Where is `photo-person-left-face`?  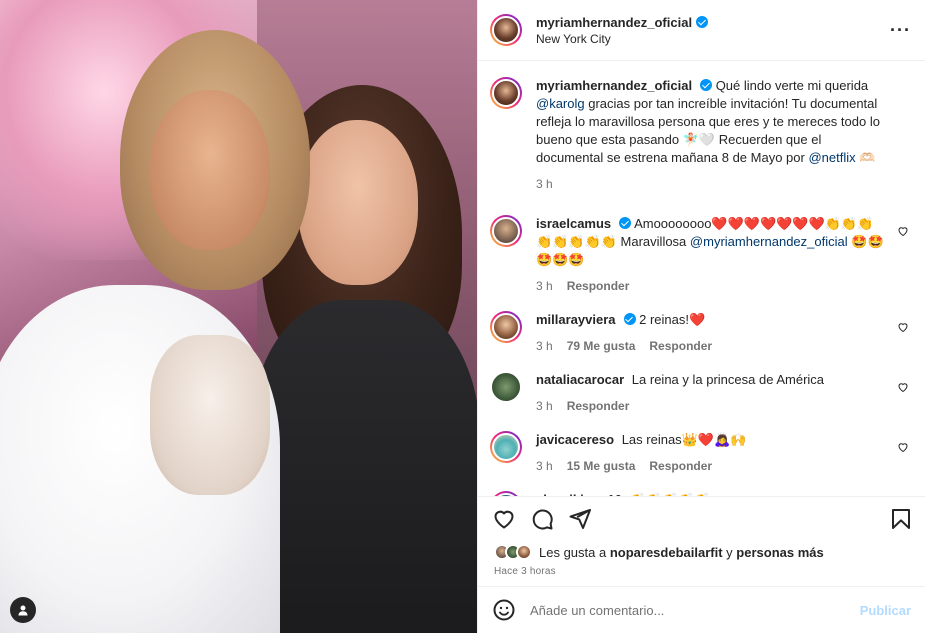
photo-person-left-face is located at coordinates (210, 170).